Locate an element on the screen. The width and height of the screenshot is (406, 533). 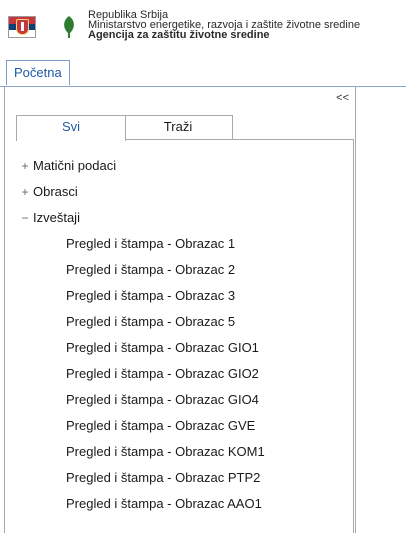
tab-all: Svi is located at coordinates (71, 128).